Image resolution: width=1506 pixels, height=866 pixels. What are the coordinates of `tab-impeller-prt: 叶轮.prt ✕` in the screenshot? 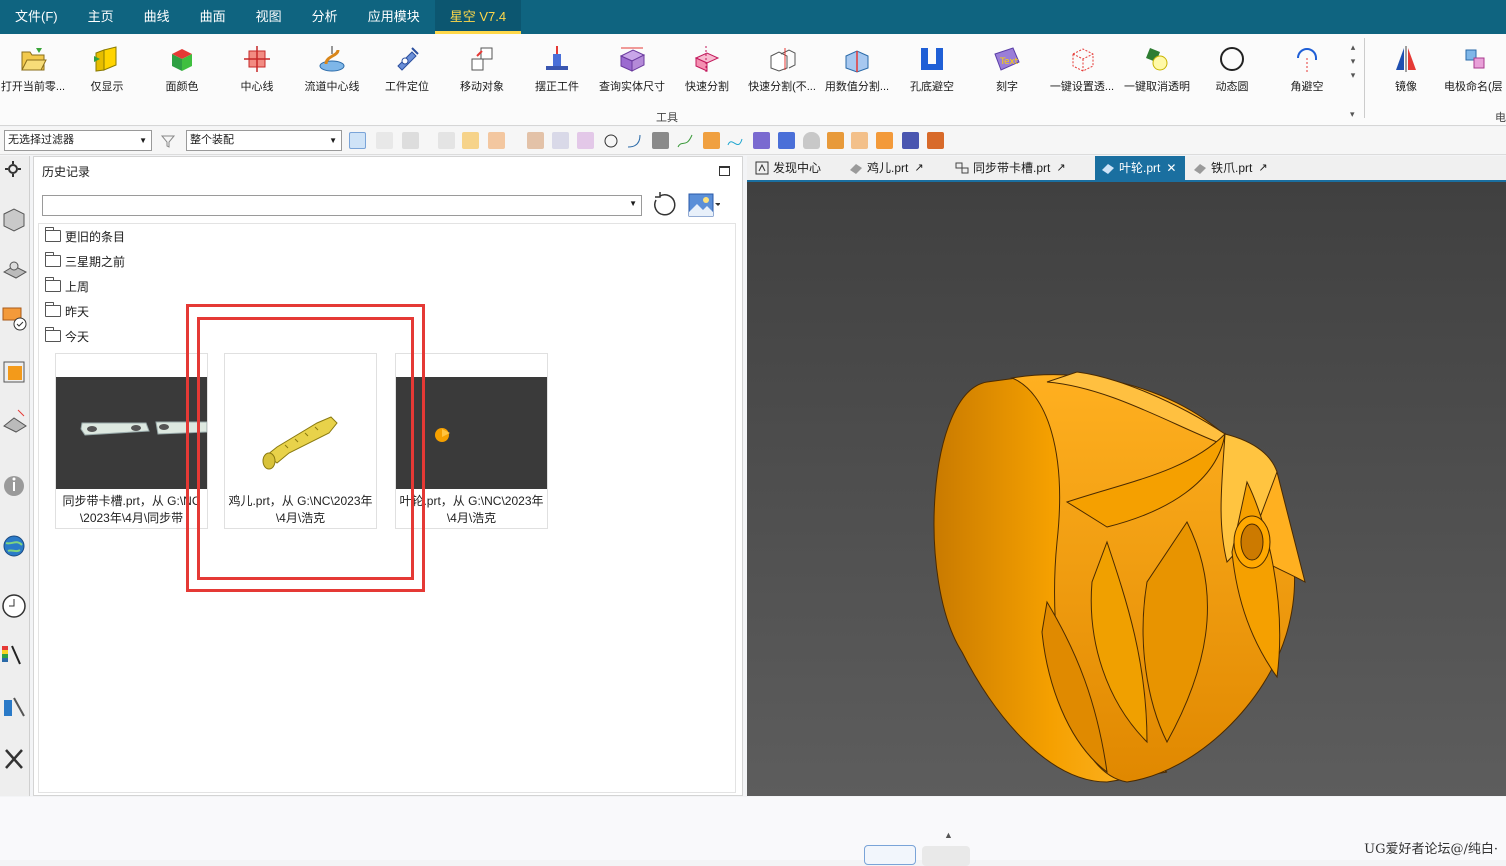 It's located at (1140, 168).